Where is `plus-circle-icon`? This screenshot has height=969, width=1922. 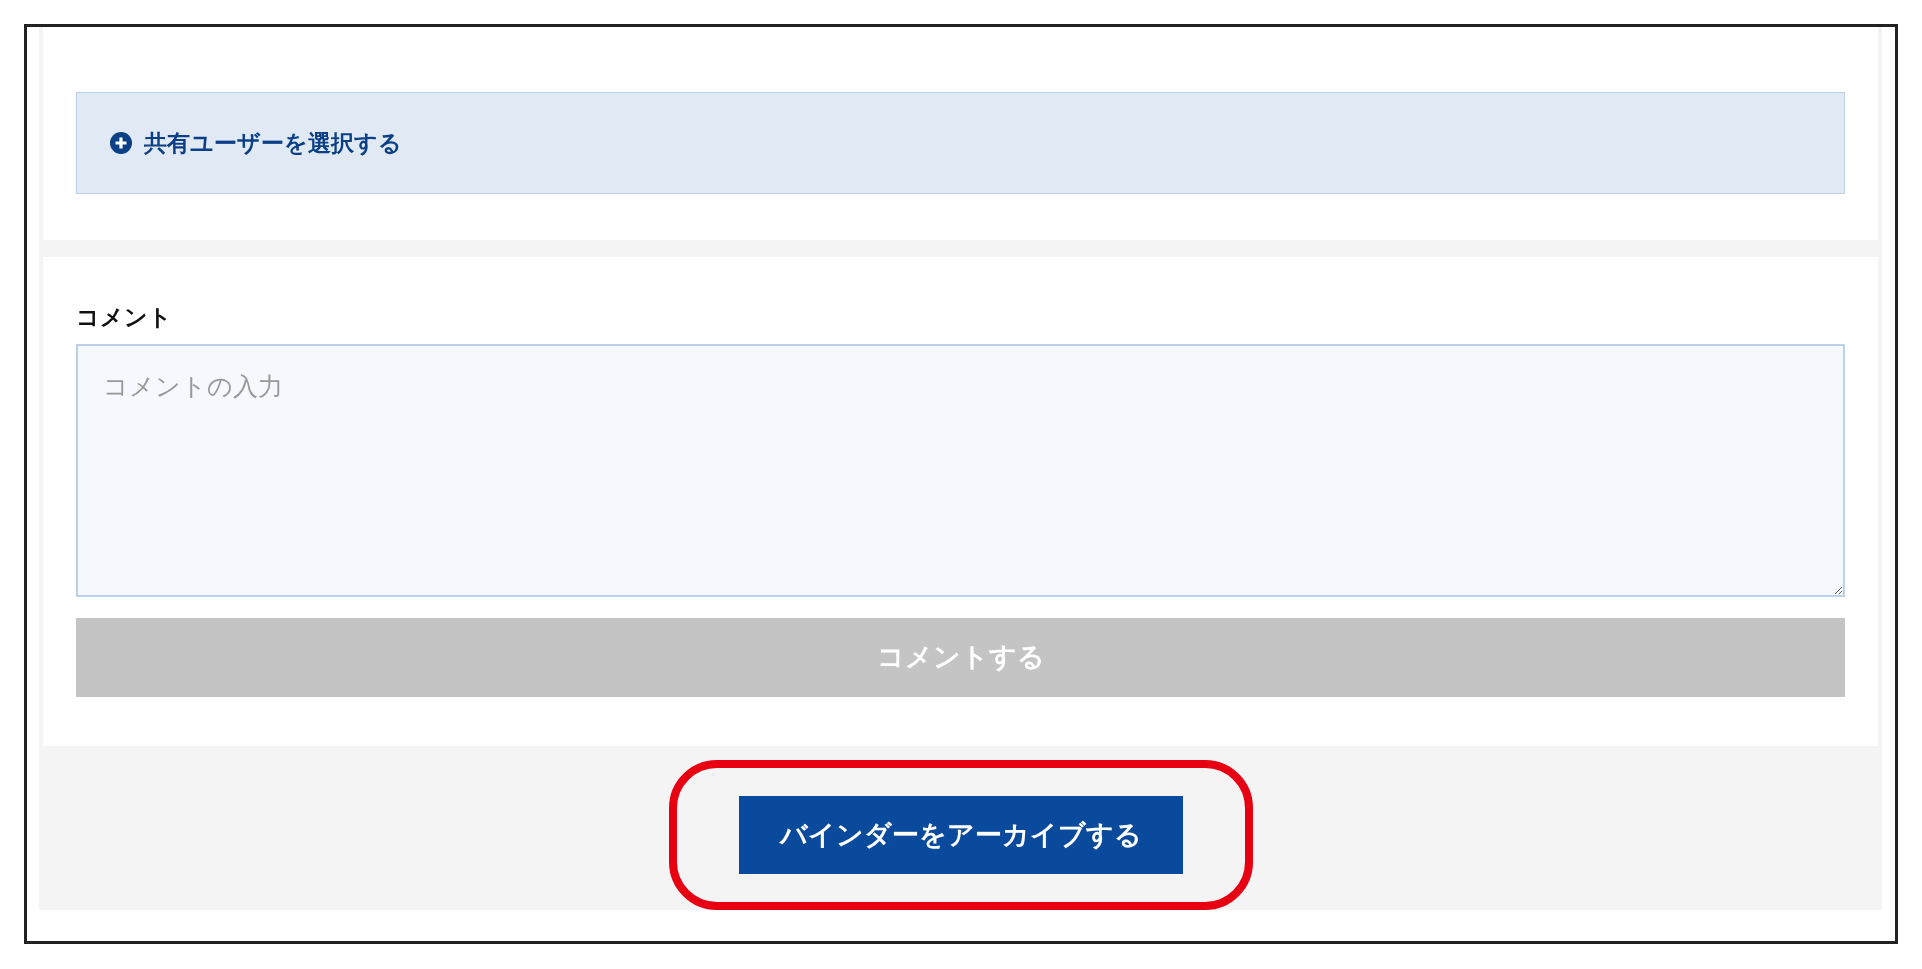 plus-circle-icon is located at coordinates (121, 143).